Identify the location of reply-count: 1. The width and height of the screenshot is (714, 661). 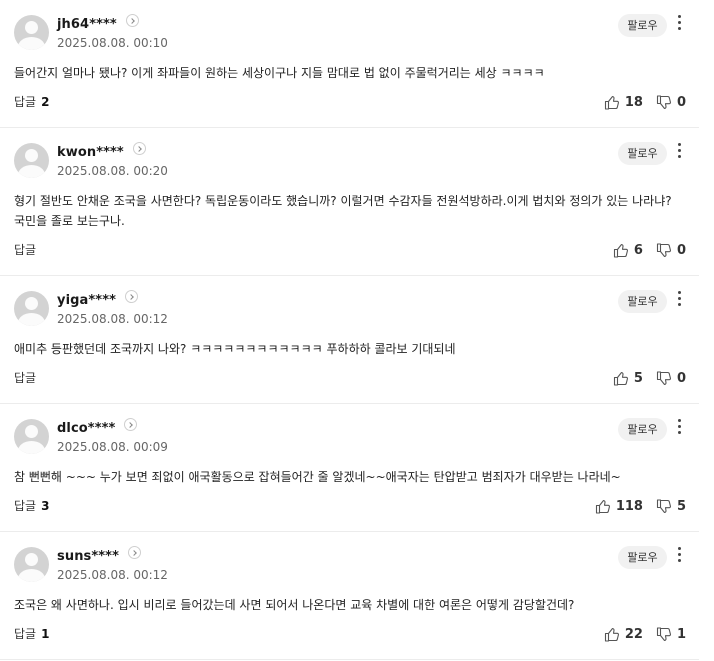
(45, 634).